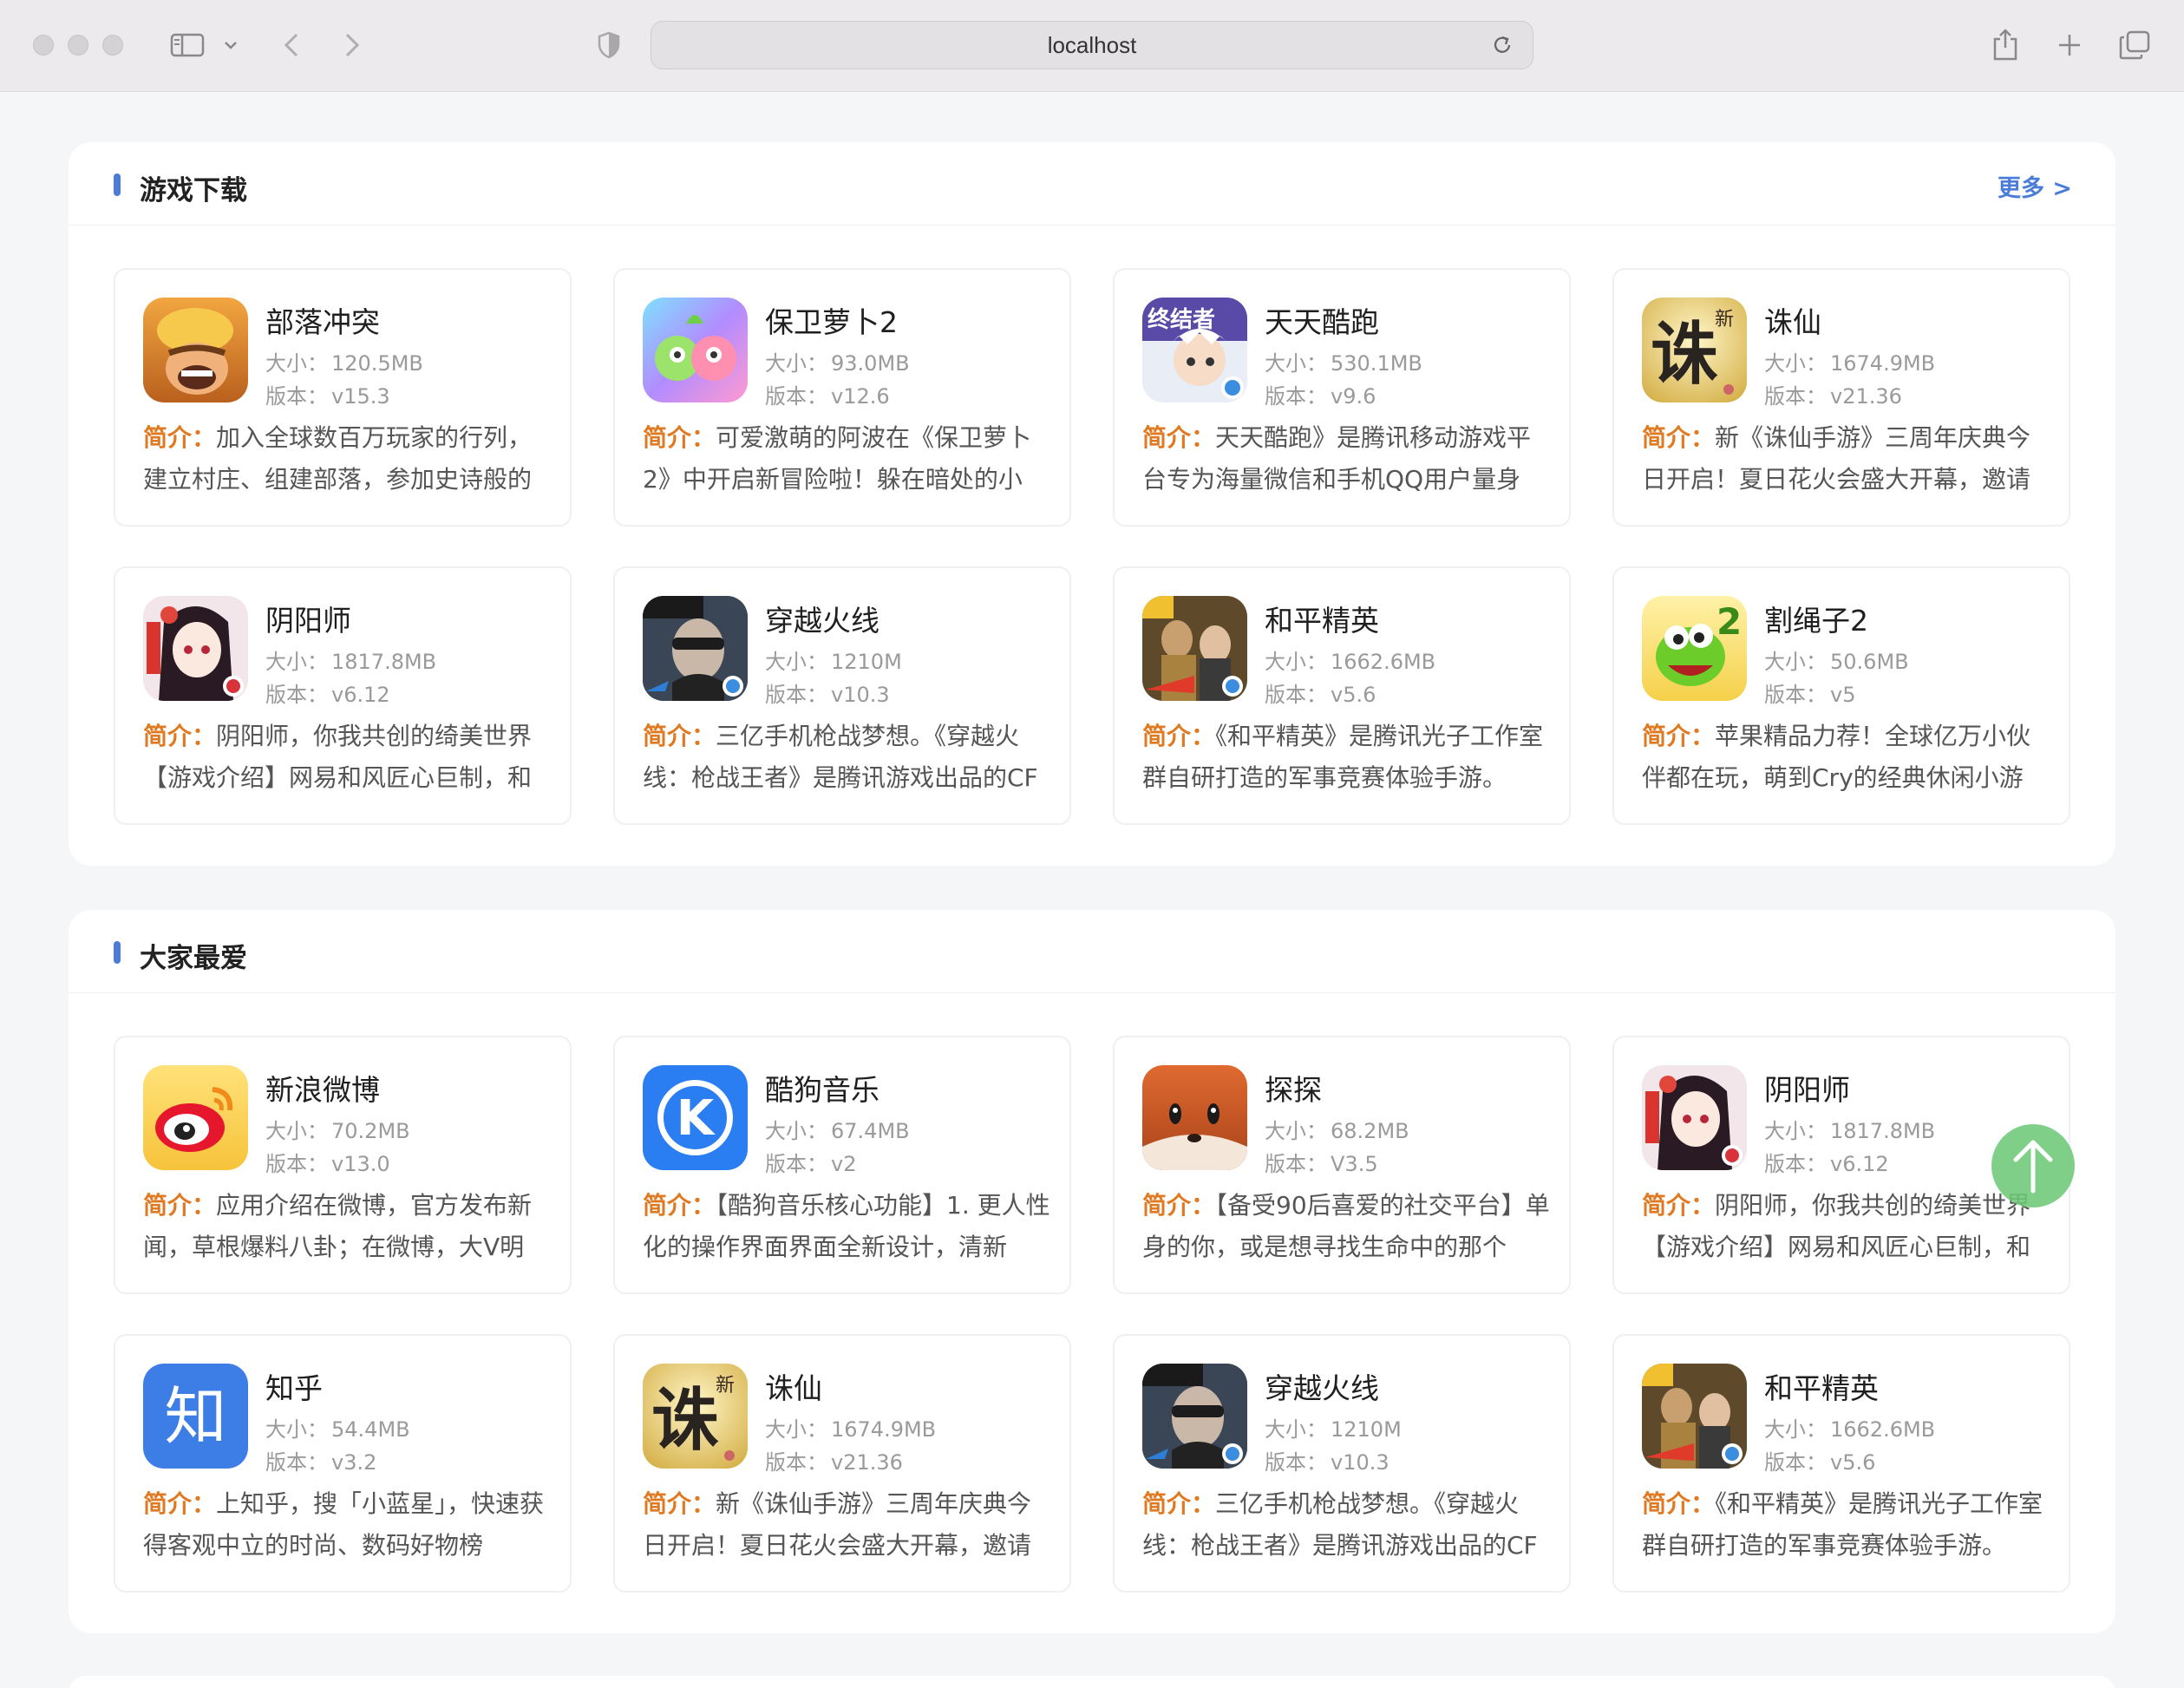  I want to click on app-name: 新浪微博, so click(322, 1088).